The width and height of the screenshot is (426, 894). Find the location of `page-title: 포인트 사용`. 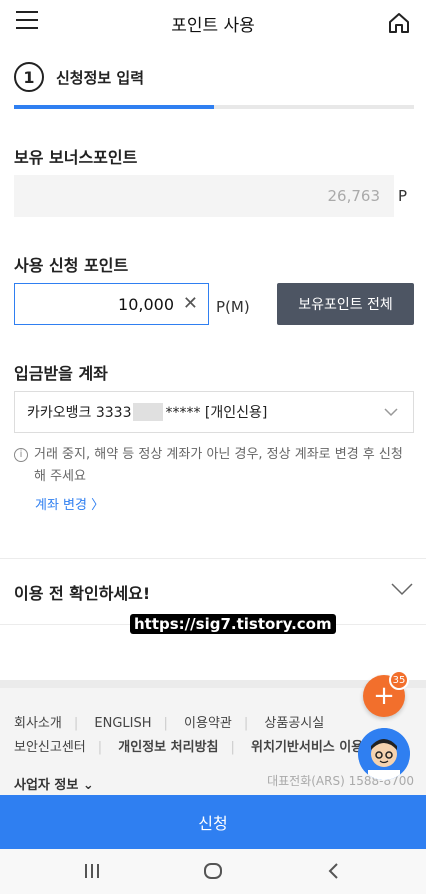

page-title: 포인트 사용 is located at coordinates (213, 25).